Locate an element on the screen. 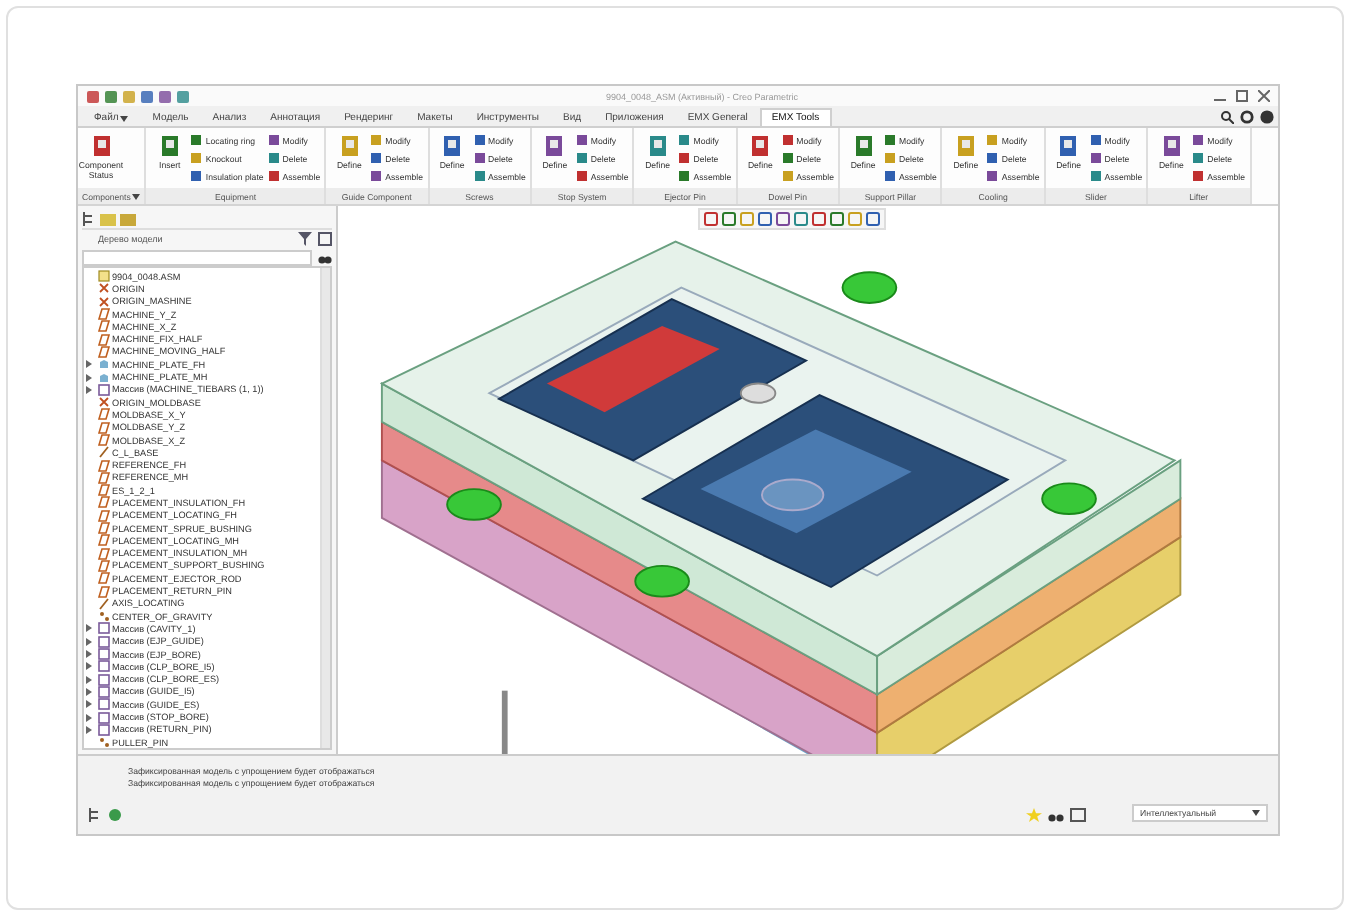 The image size is (1350, 920). help-icon is located at coordinates (1267, 116).